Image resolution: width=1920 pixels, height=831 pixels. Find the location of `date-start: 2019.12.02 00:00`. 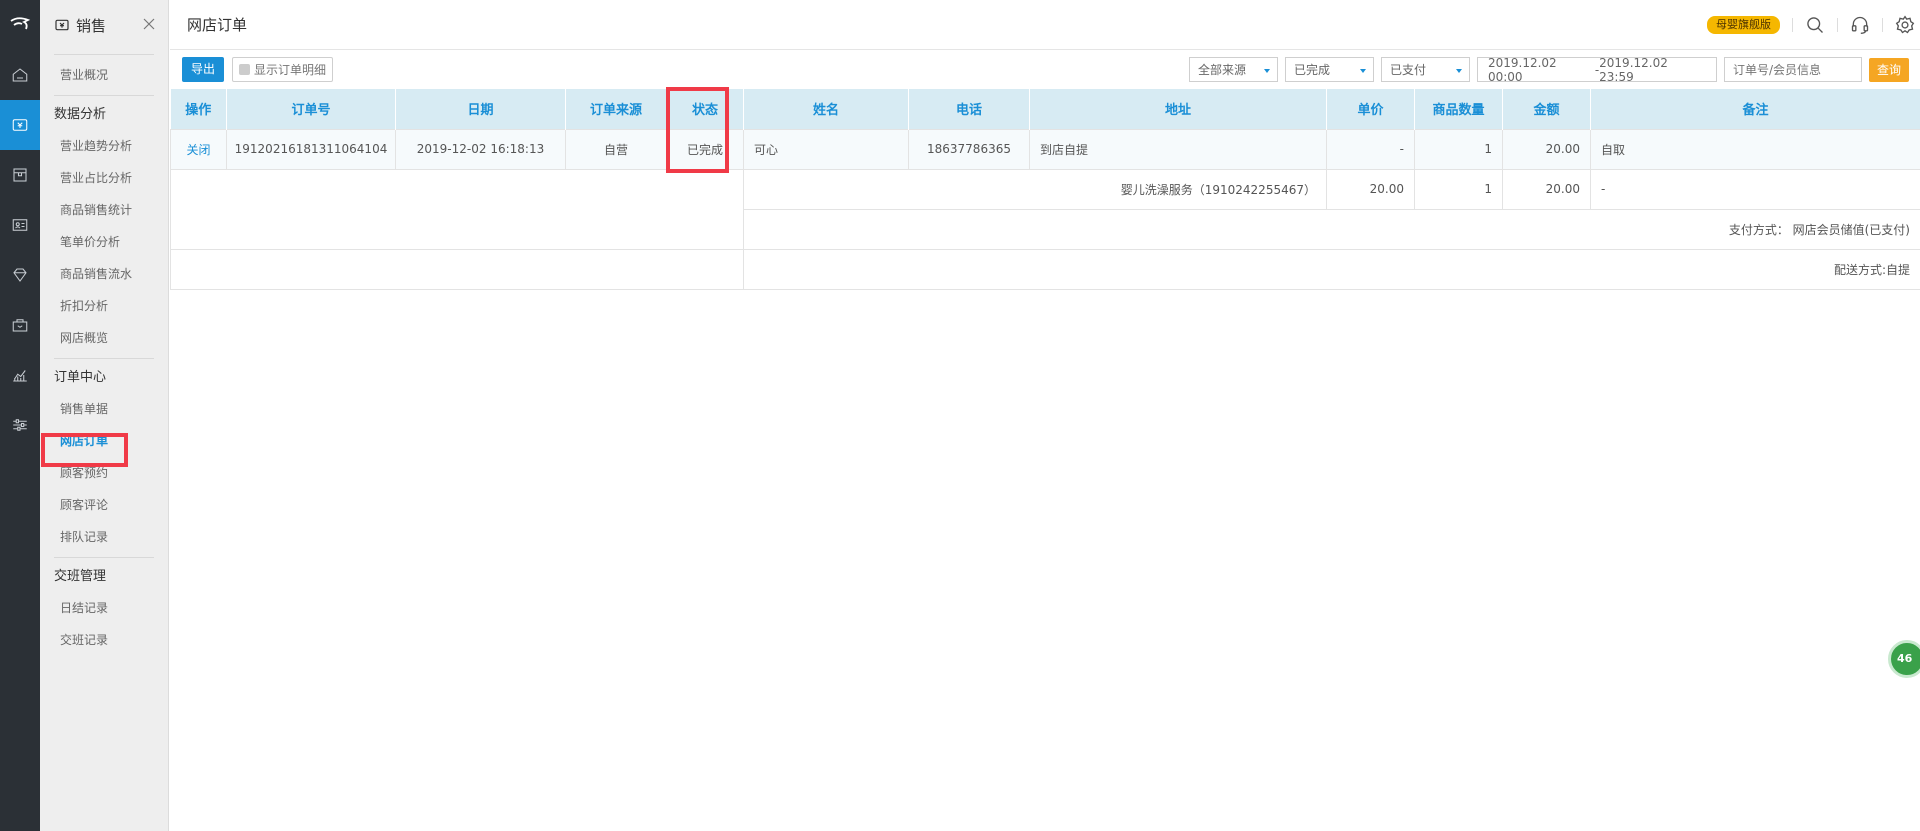

date-start: 2019.12.02 00:00 is located at coordinates (1522, 69).